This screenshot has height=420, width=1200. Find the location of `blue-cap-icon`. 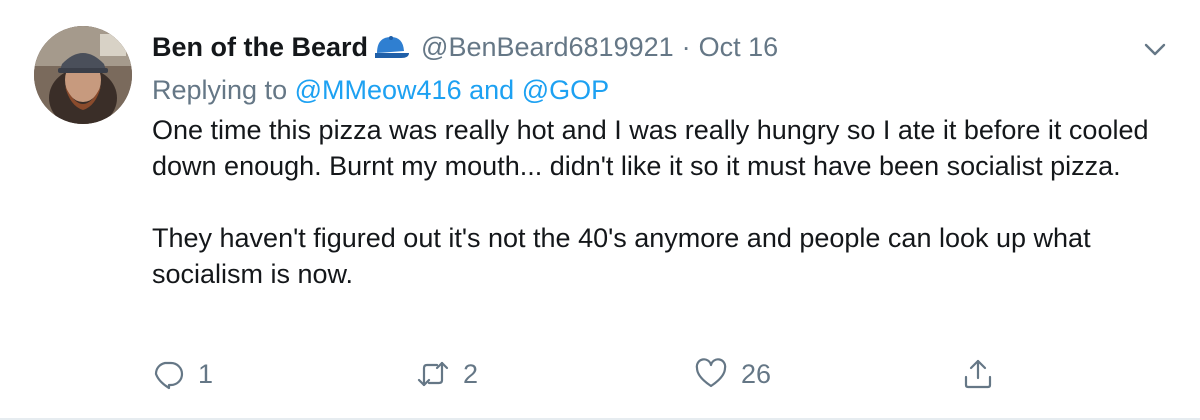

blue-cap-icon is located at coordinates (392, 47).